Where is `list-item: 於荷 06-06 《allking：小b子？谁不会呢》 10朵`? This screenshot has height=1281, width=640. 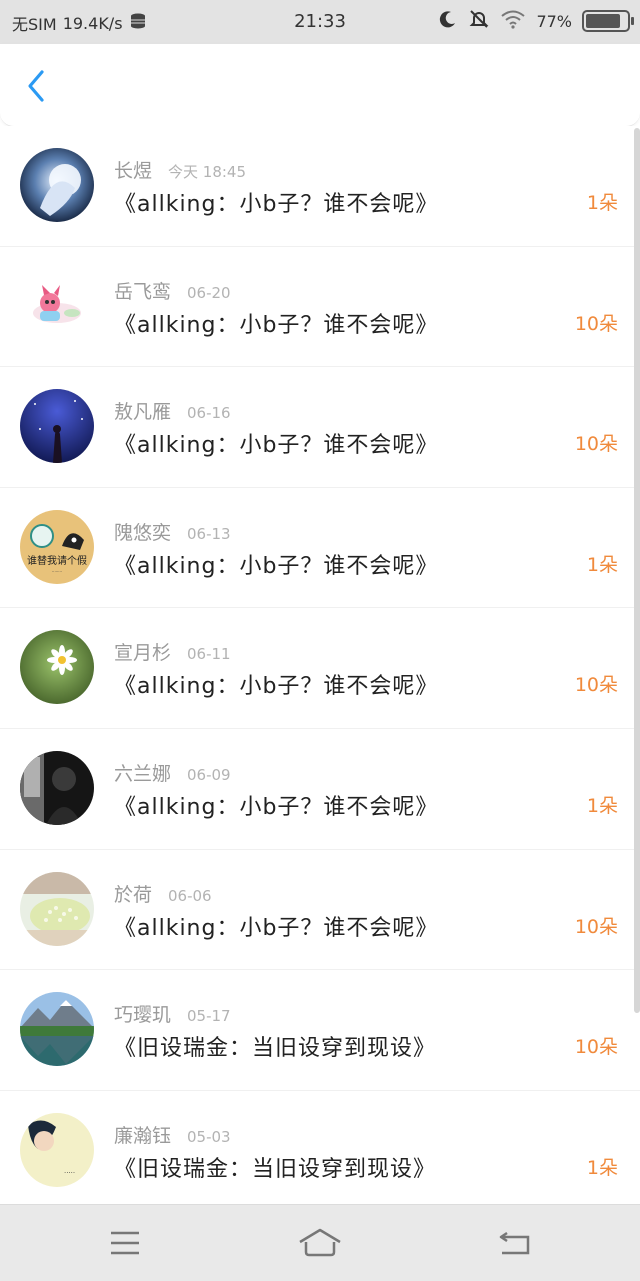
list-item: 於荷 06-06 《allking：小b子？谁不会呢》 10朵 is located at coordinates (320, 910).